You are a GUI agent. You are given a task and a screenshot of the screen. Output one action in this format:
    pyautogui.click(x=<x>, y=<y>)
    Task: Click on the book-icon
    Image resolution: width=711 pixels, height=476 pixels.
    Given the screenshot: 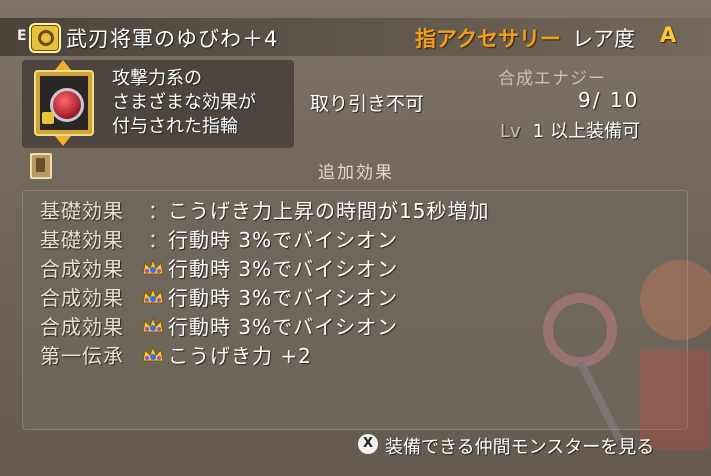 What is the action you would take?
    pyautogui.click(x=41, y=166)
    